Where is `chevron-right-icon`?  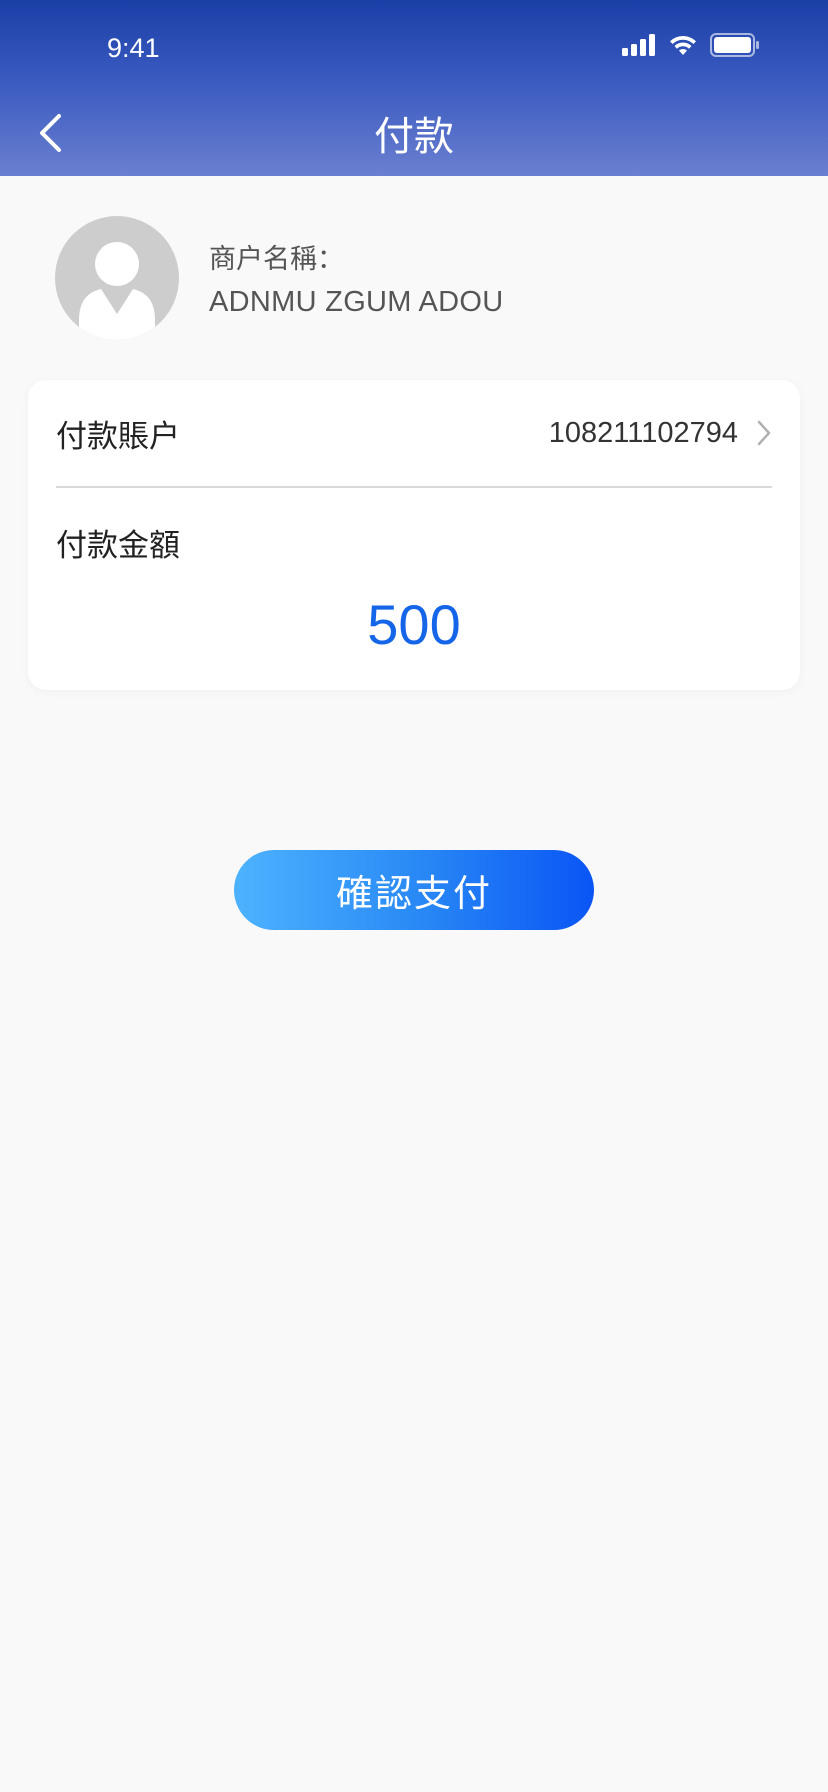
chevron-right-icon is located at coordinates (764, 433).